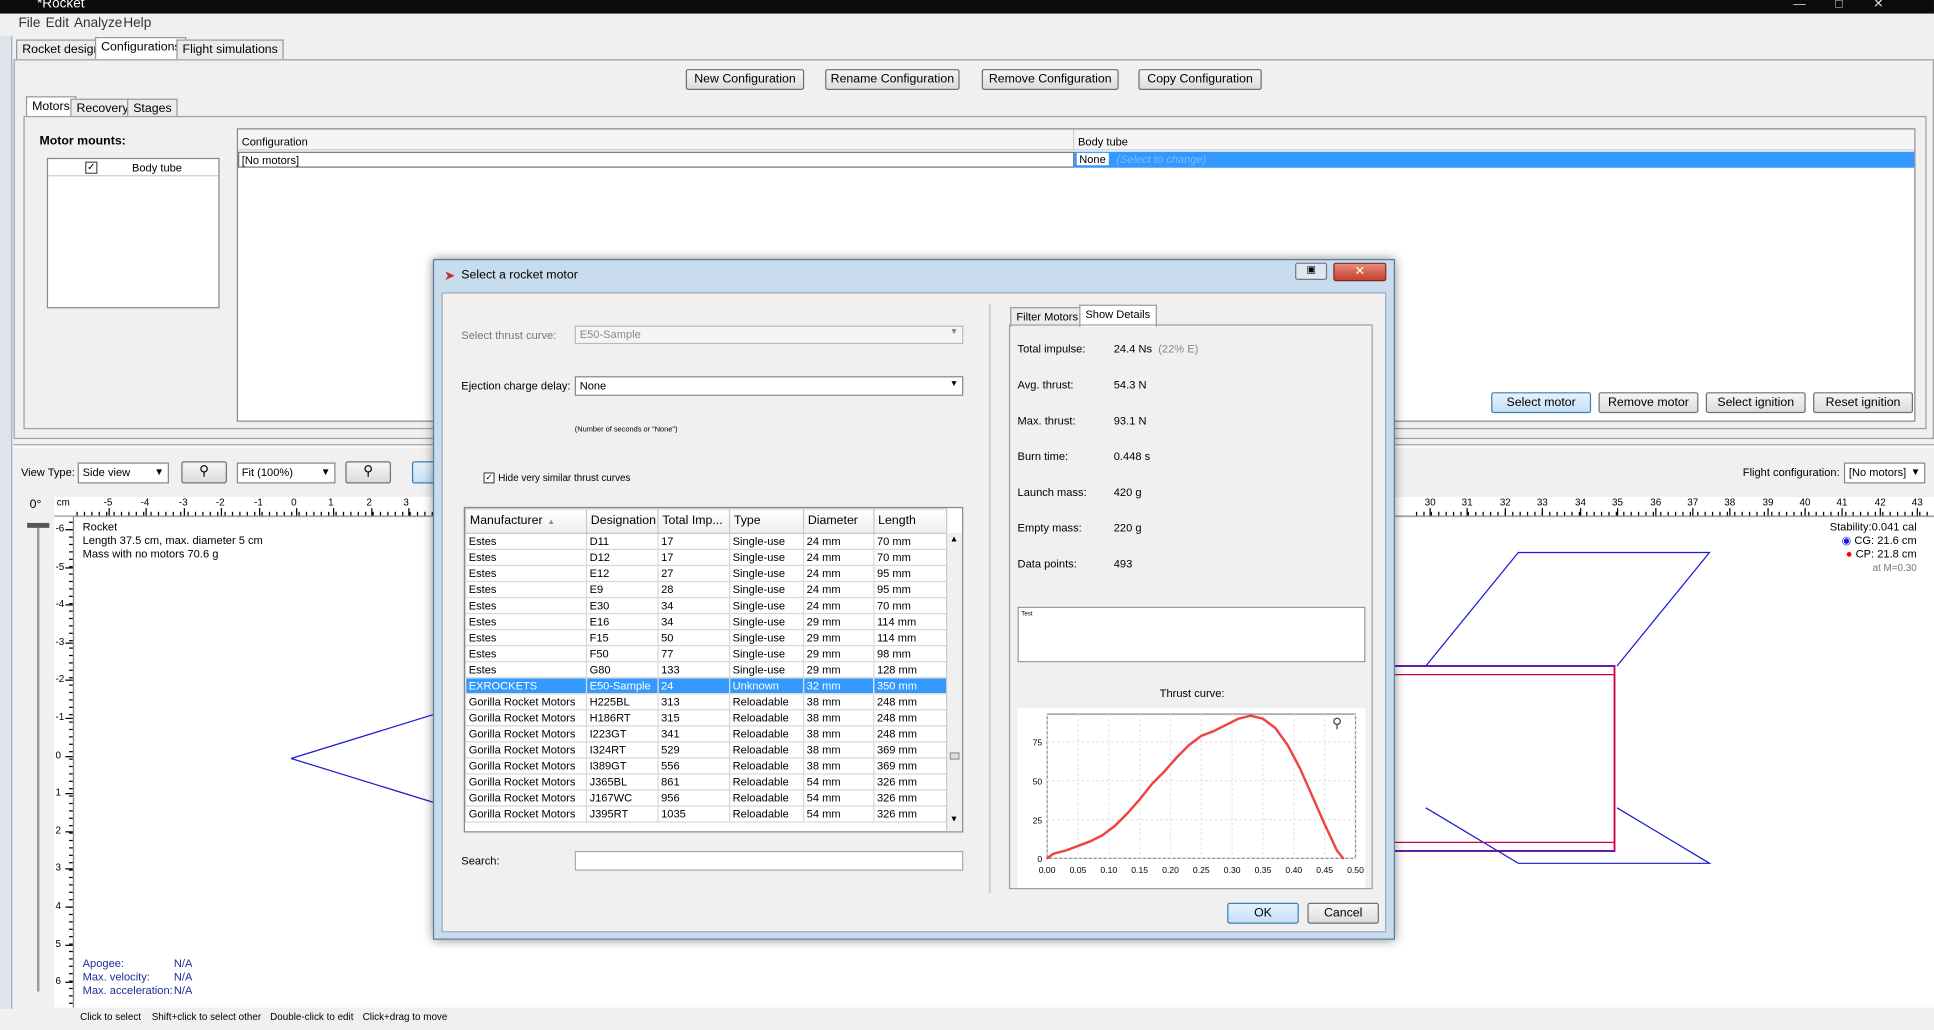 This screenshot has width=1934, height=1030. I want to click on motor-row: Estes E16 34 Single-use 29 mm 114 mm, so click(706, 621).